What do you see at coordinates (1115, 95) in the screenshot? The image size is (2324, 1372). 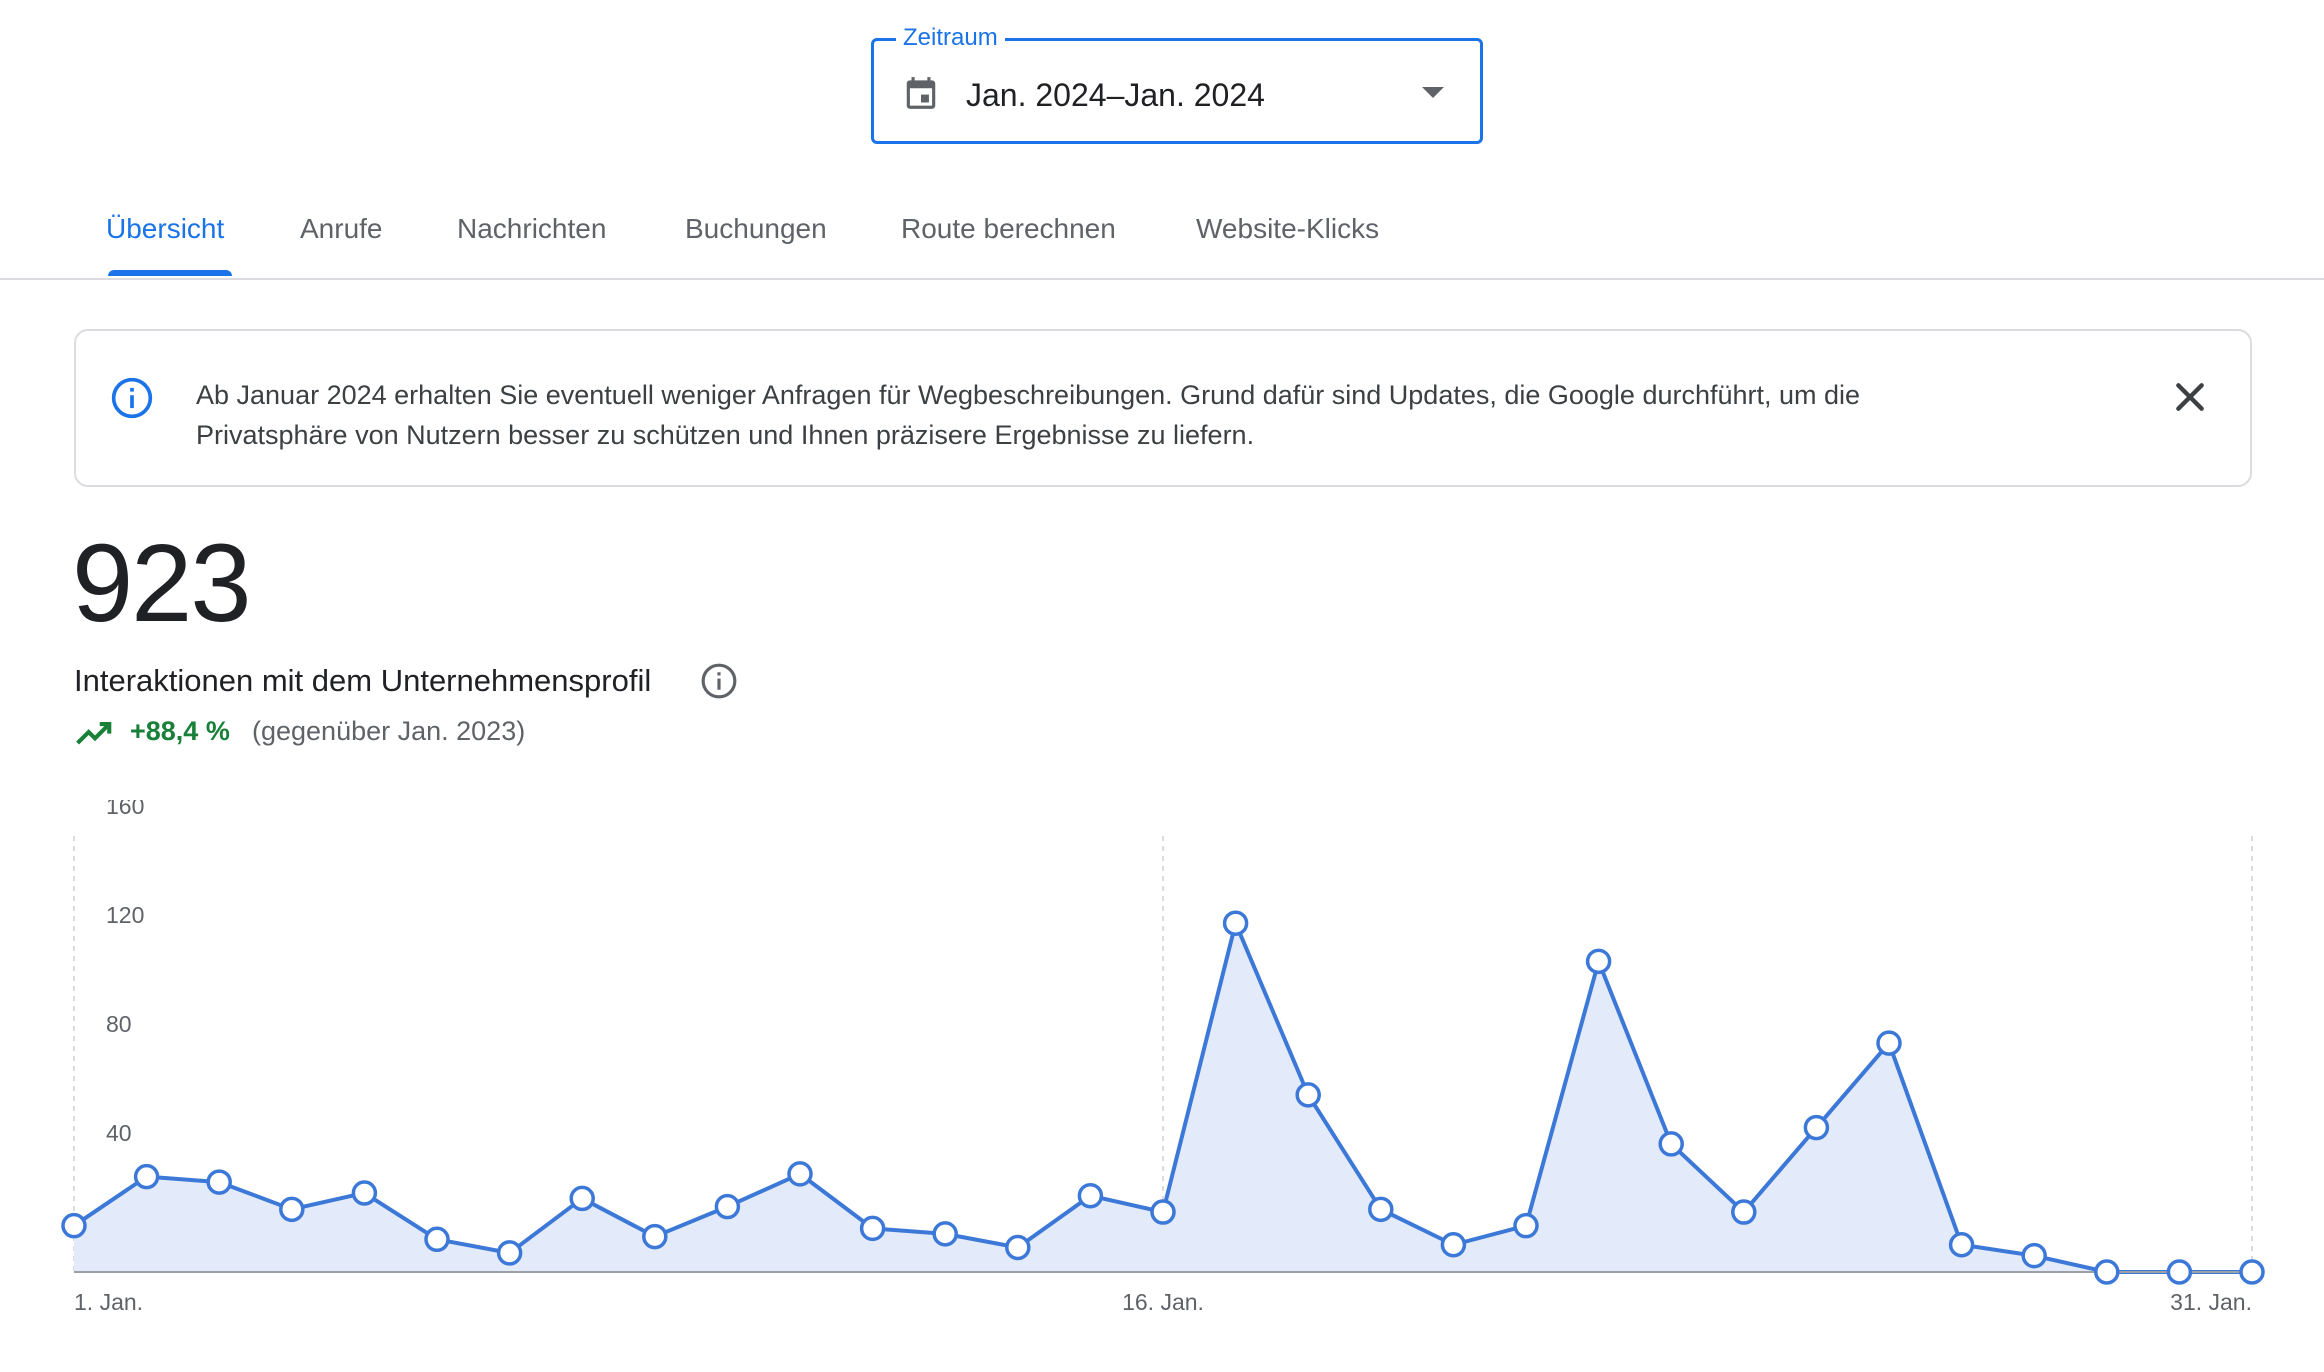 I see `date-range-value: Jan. 2024–Jan. 2024` at bounding box center [1115, 95].